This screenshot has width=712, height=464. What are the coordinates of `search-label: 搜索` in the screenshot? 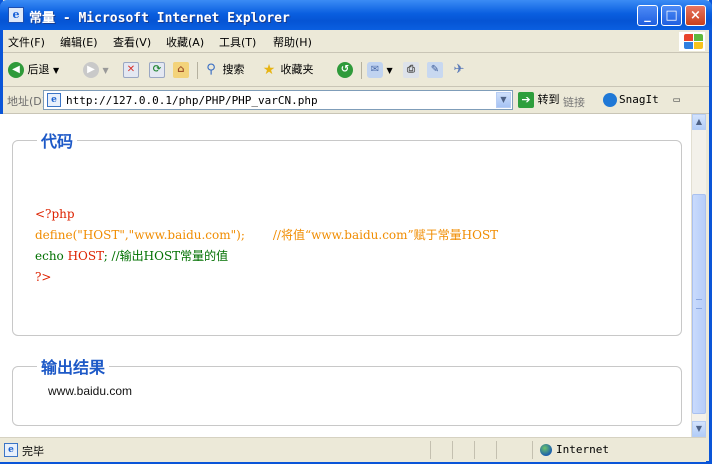 It's located at (233, 69).